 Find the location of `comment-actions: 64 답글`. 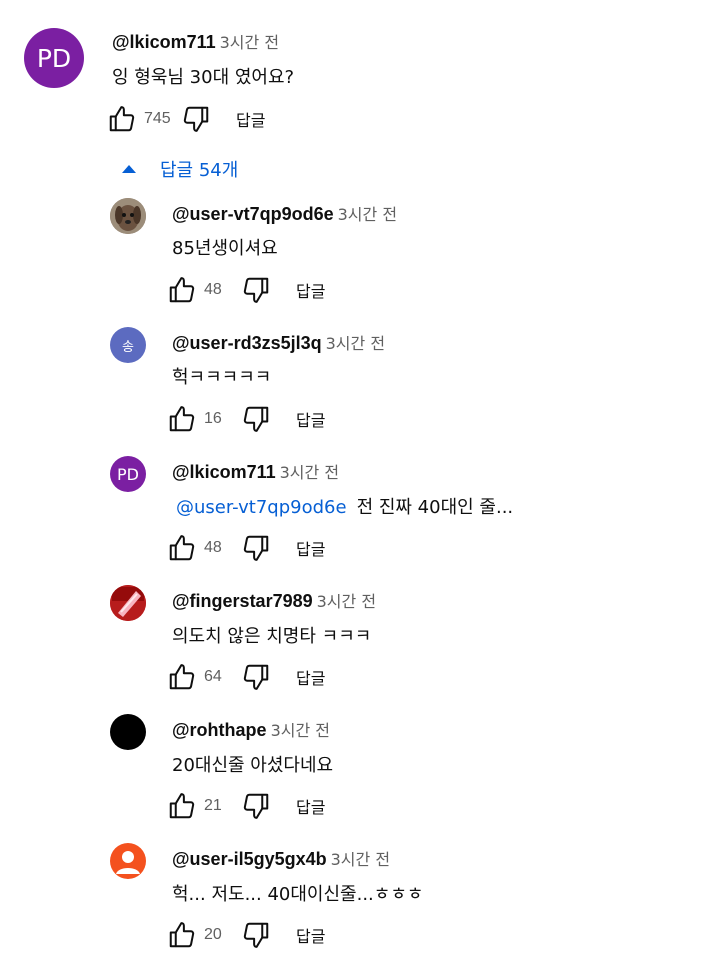

comment-actions: 64 답글 is located at coordinates (245, 677).